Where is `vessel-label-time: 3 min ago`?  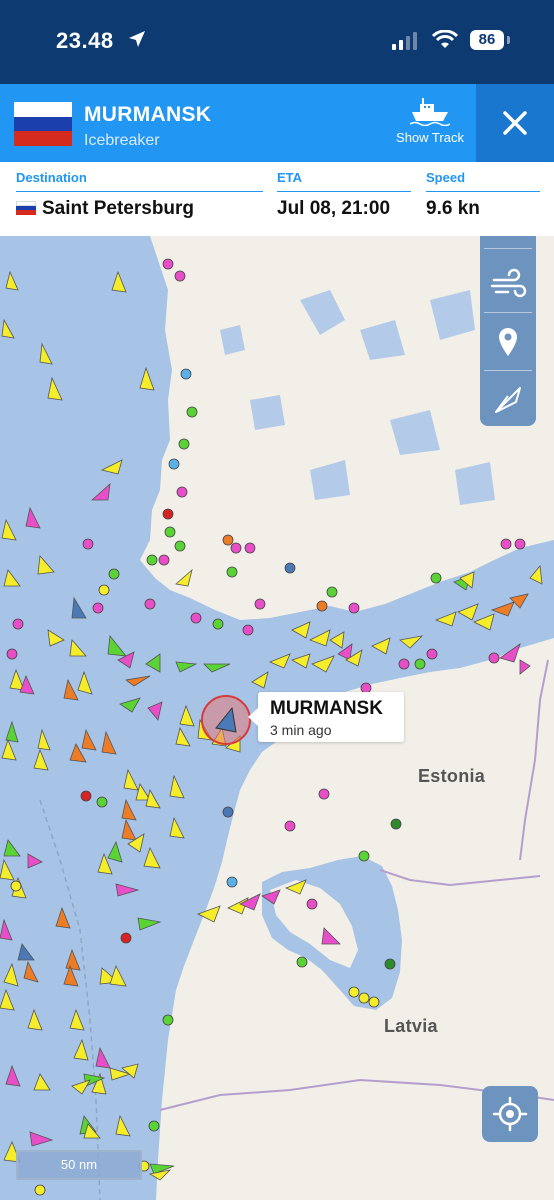
vessel-label-time: 3 min ago is located at coordinates (301, 730).